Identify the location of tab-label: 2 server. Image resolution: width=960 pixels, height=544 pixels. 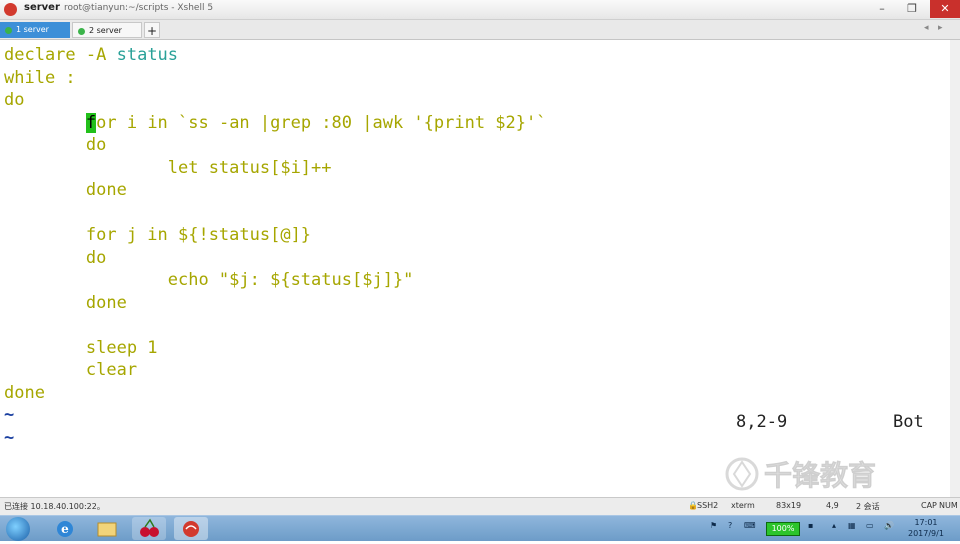
(105, 30).